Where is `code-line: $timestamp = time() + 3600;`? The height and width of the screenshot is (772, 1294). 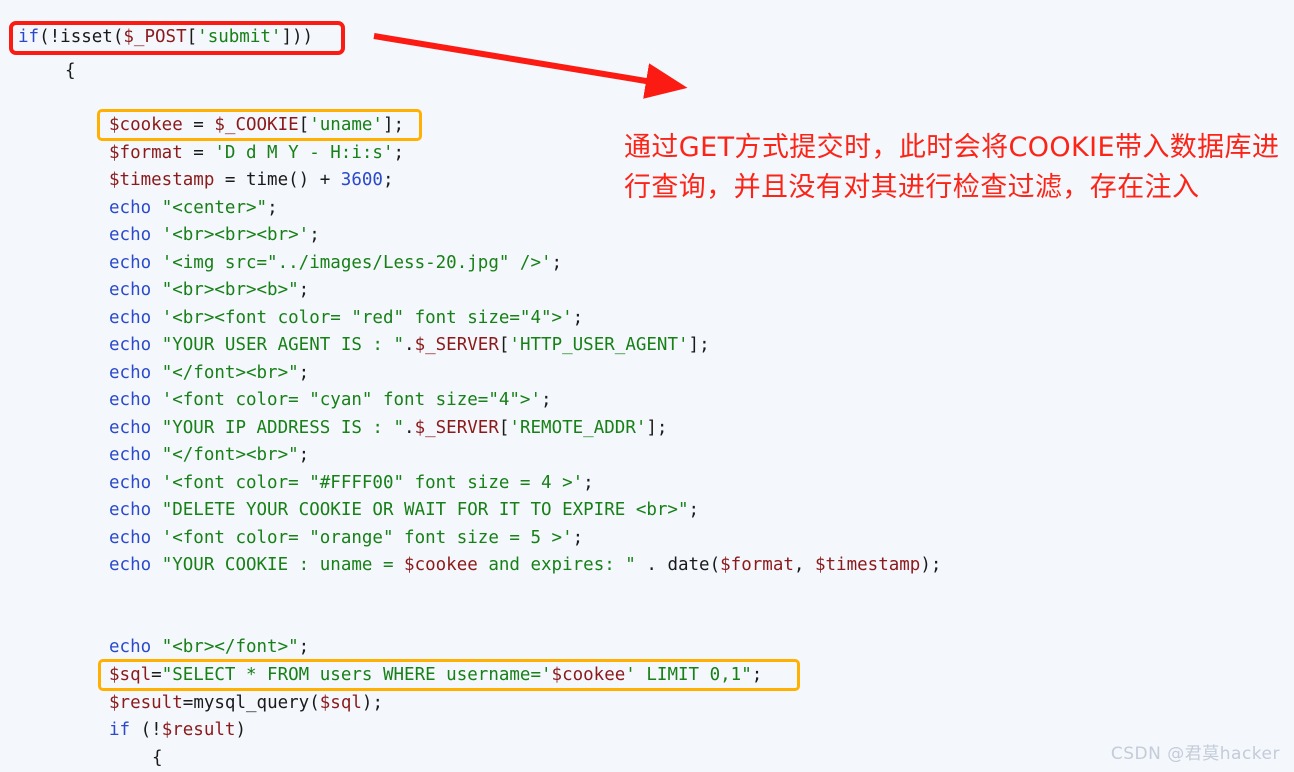 code-line: $timestamp = time() + 3600; is located at coordinates (251, 180).